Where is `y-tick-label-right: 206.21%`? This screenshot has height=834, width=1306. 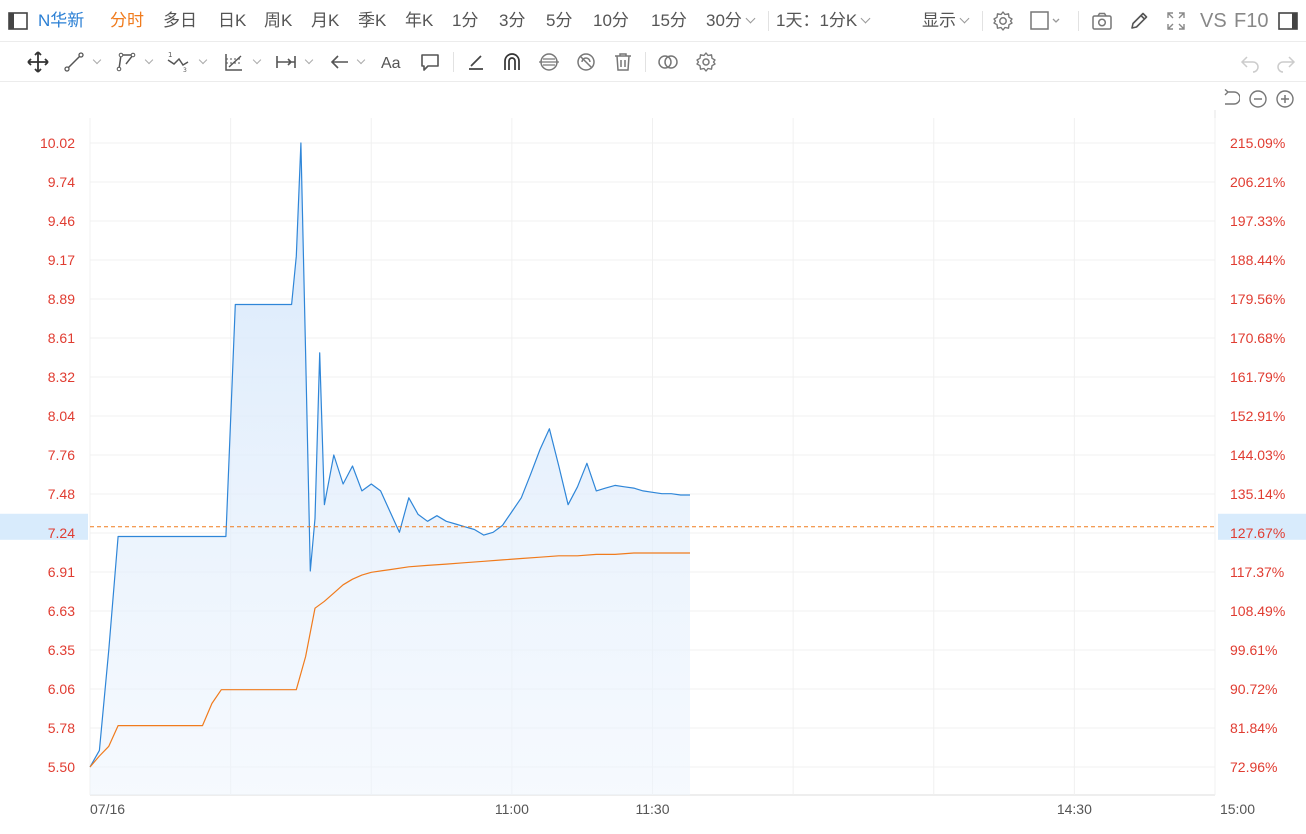
y-tick-label-right: 206.21% is located at coordinates (1257, 182).